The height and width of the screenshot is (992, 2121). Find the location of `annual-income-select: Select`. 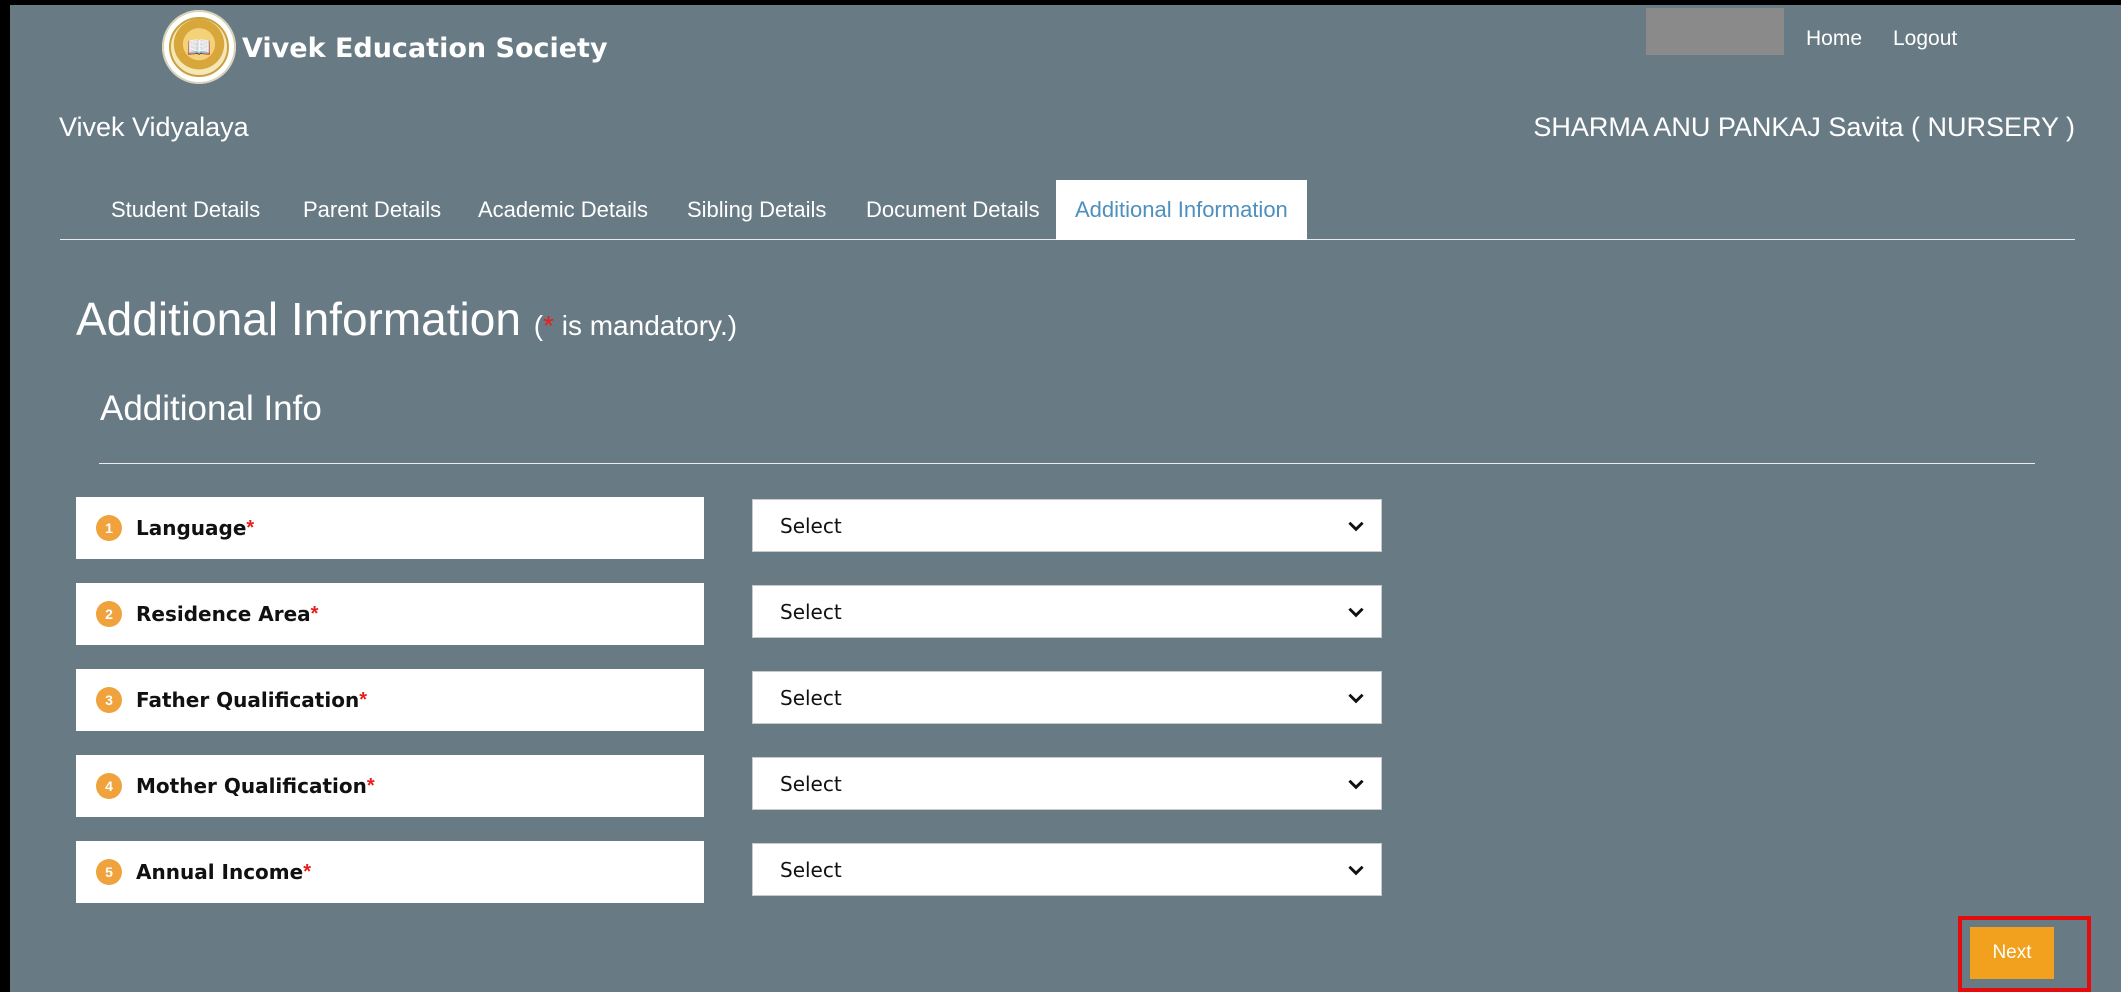

annual-income-select: Select is located at coordinates (1067, 869).